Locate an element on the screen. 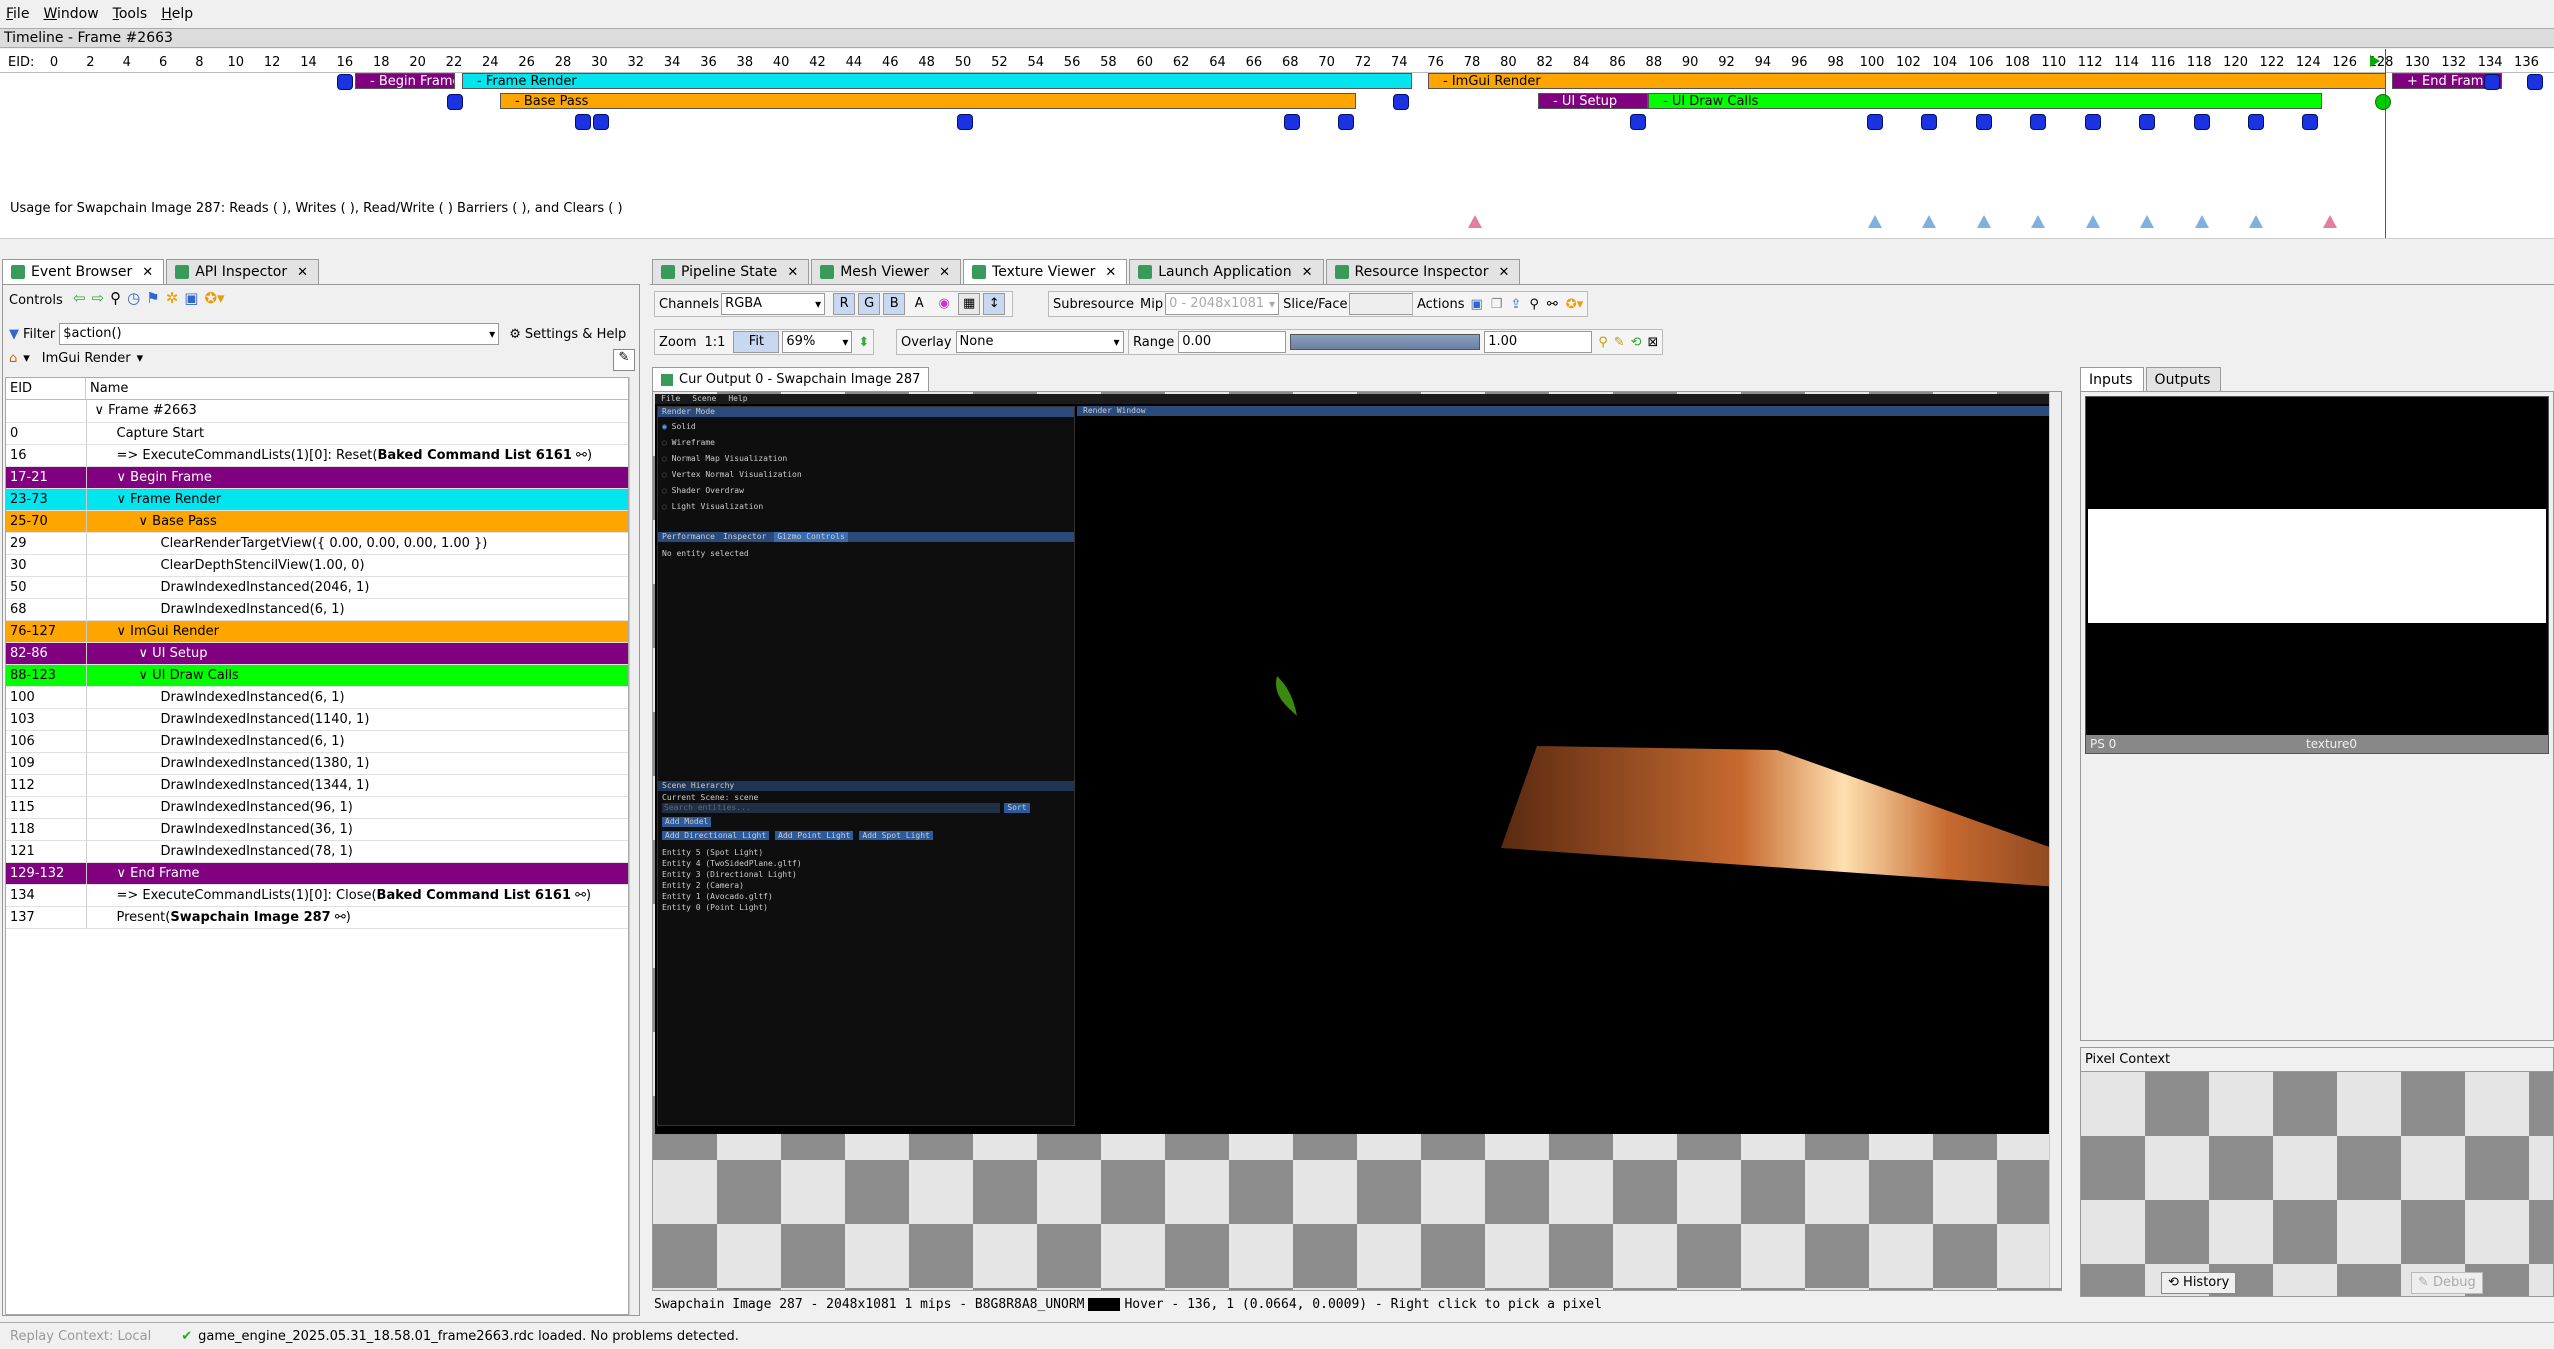 The width and height of the screenshot is (2554, 1349). event-row: 109 DrawIndexedInstanced(1380, 1) is located at coordinates (317, 763).